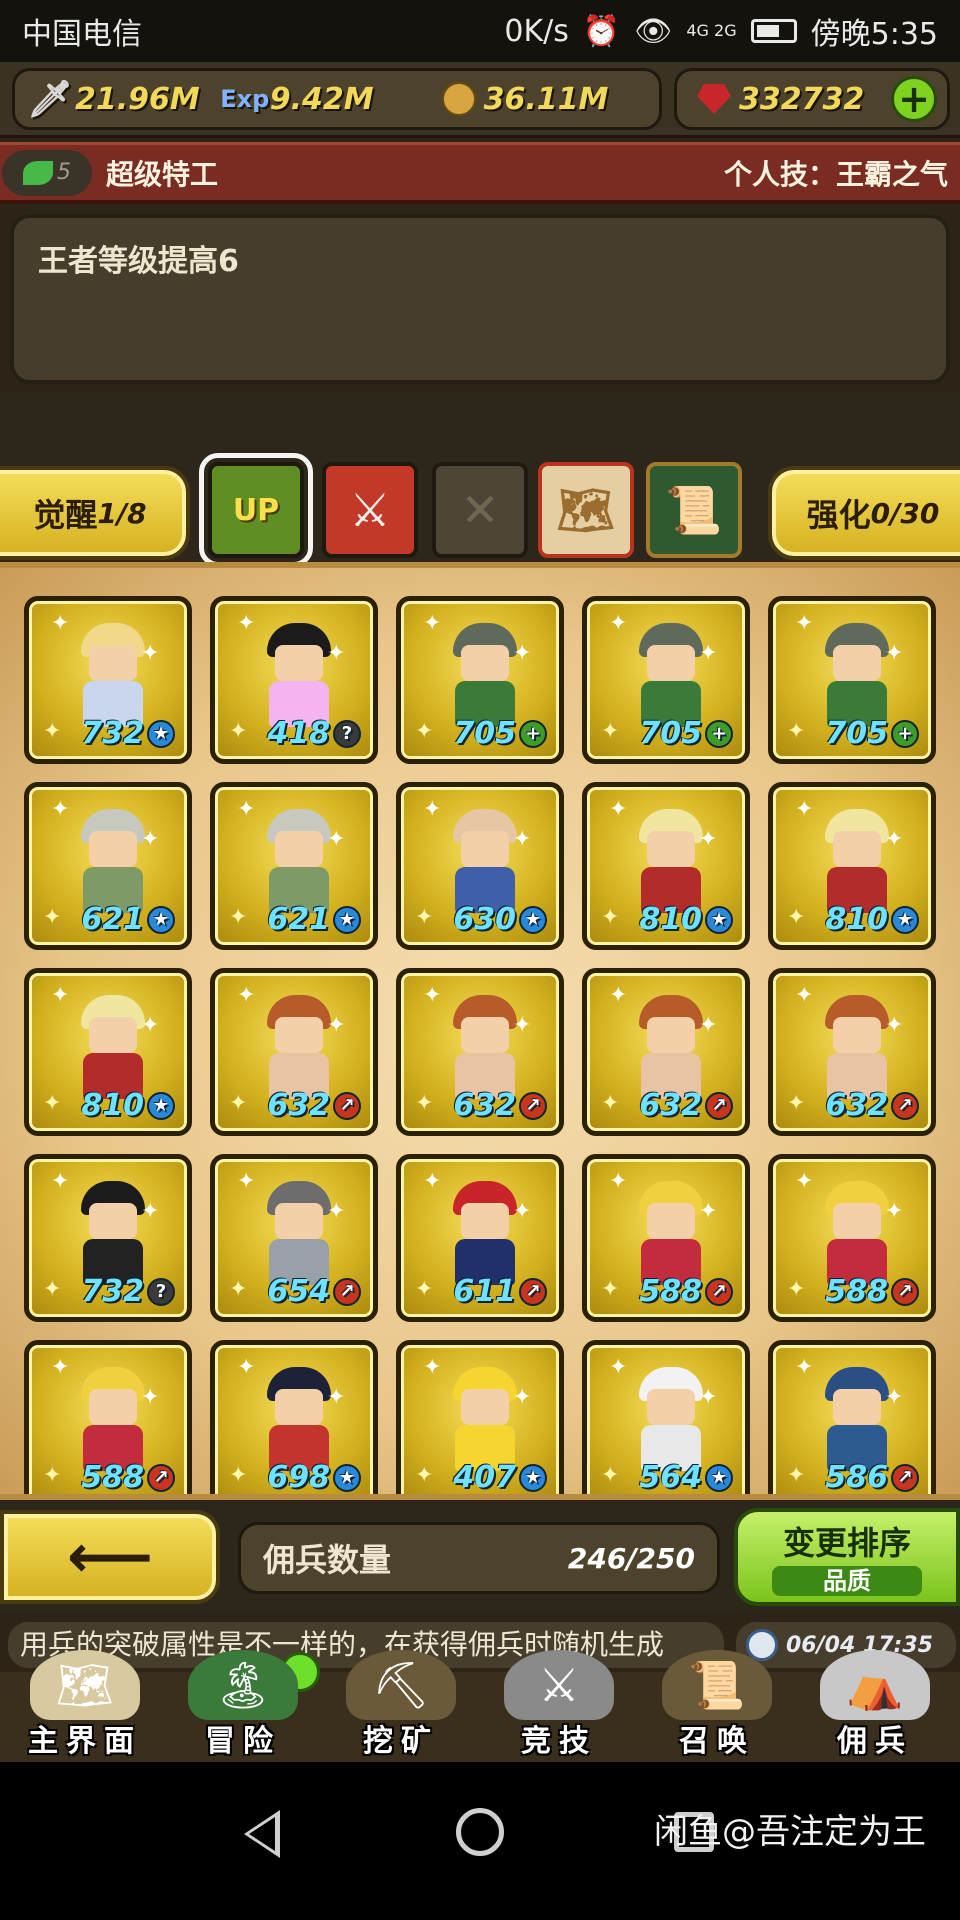  I want to click on mercenary-card: ✦ ✦ ✦ 407 ★, so click(480, 1417).